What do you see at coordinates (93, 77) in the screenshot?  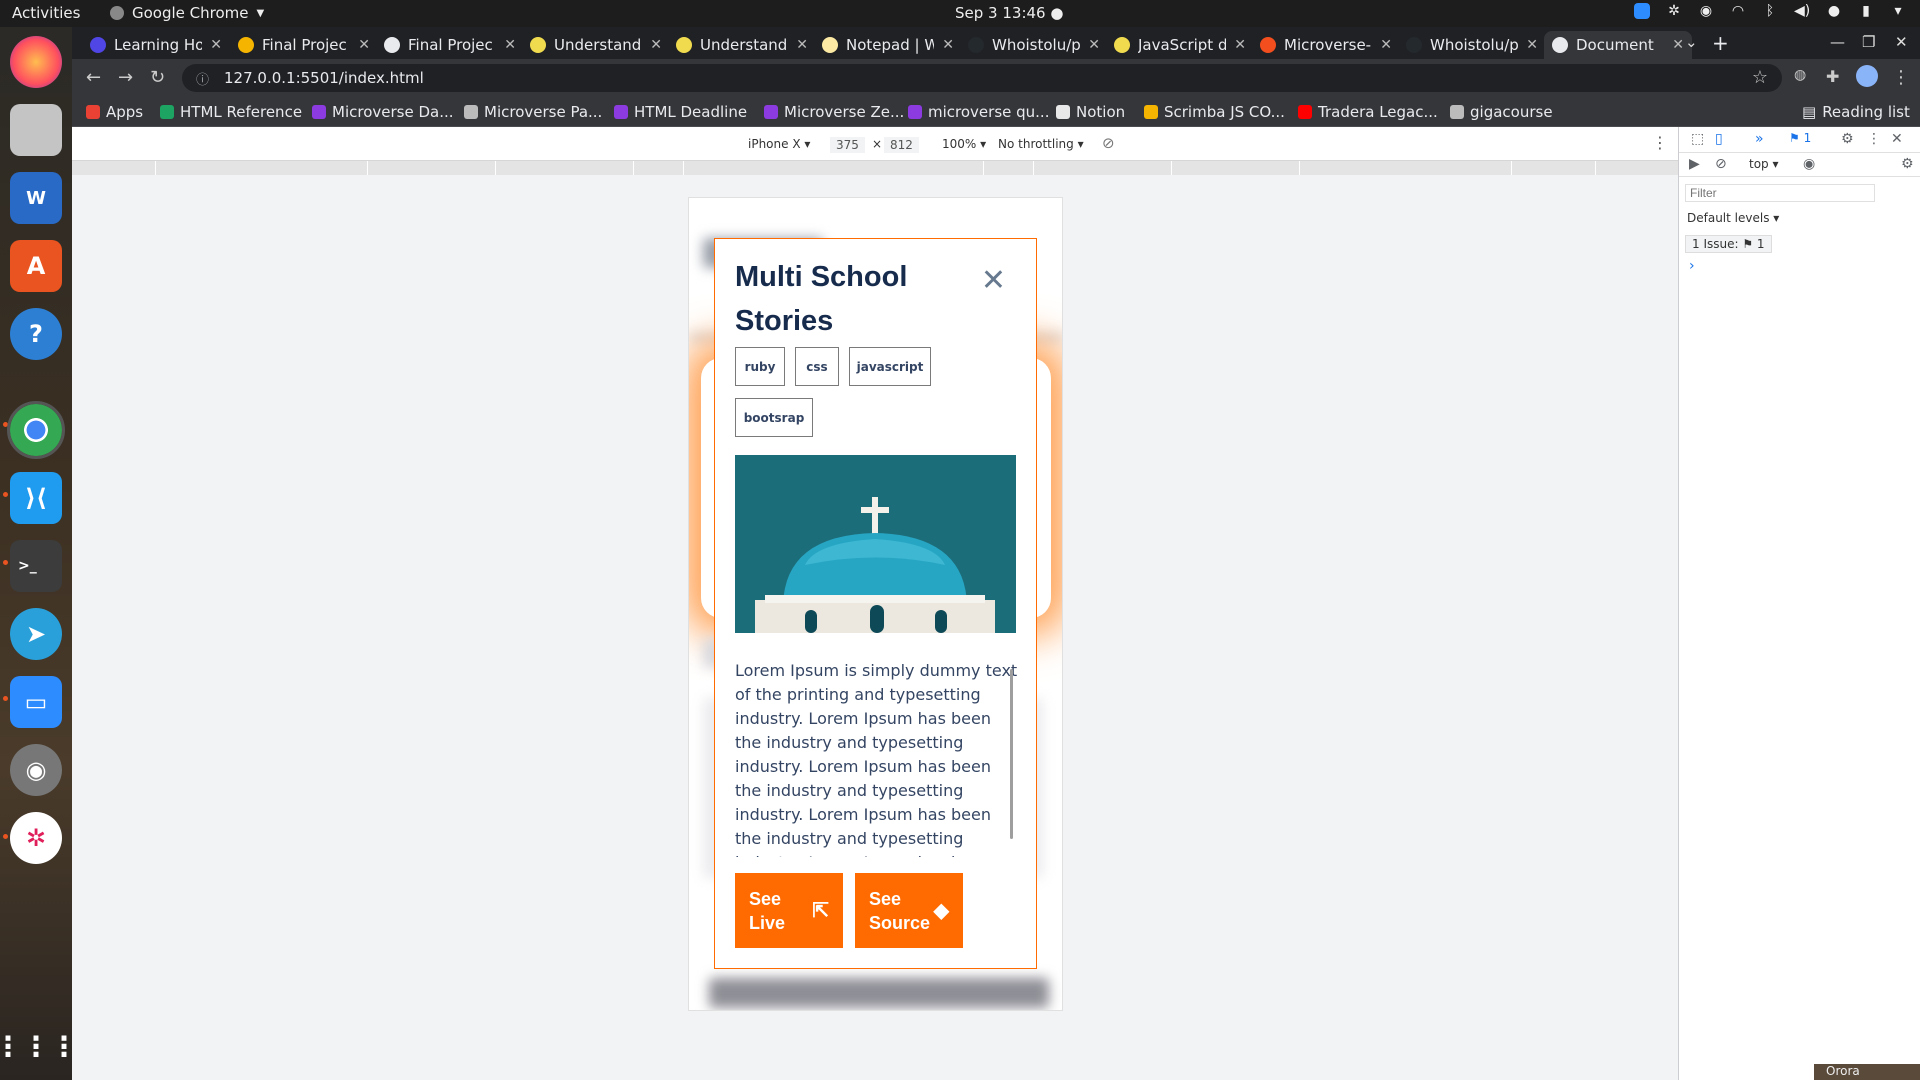 I see `back-icon: ←` at bounding box center [93, 77].